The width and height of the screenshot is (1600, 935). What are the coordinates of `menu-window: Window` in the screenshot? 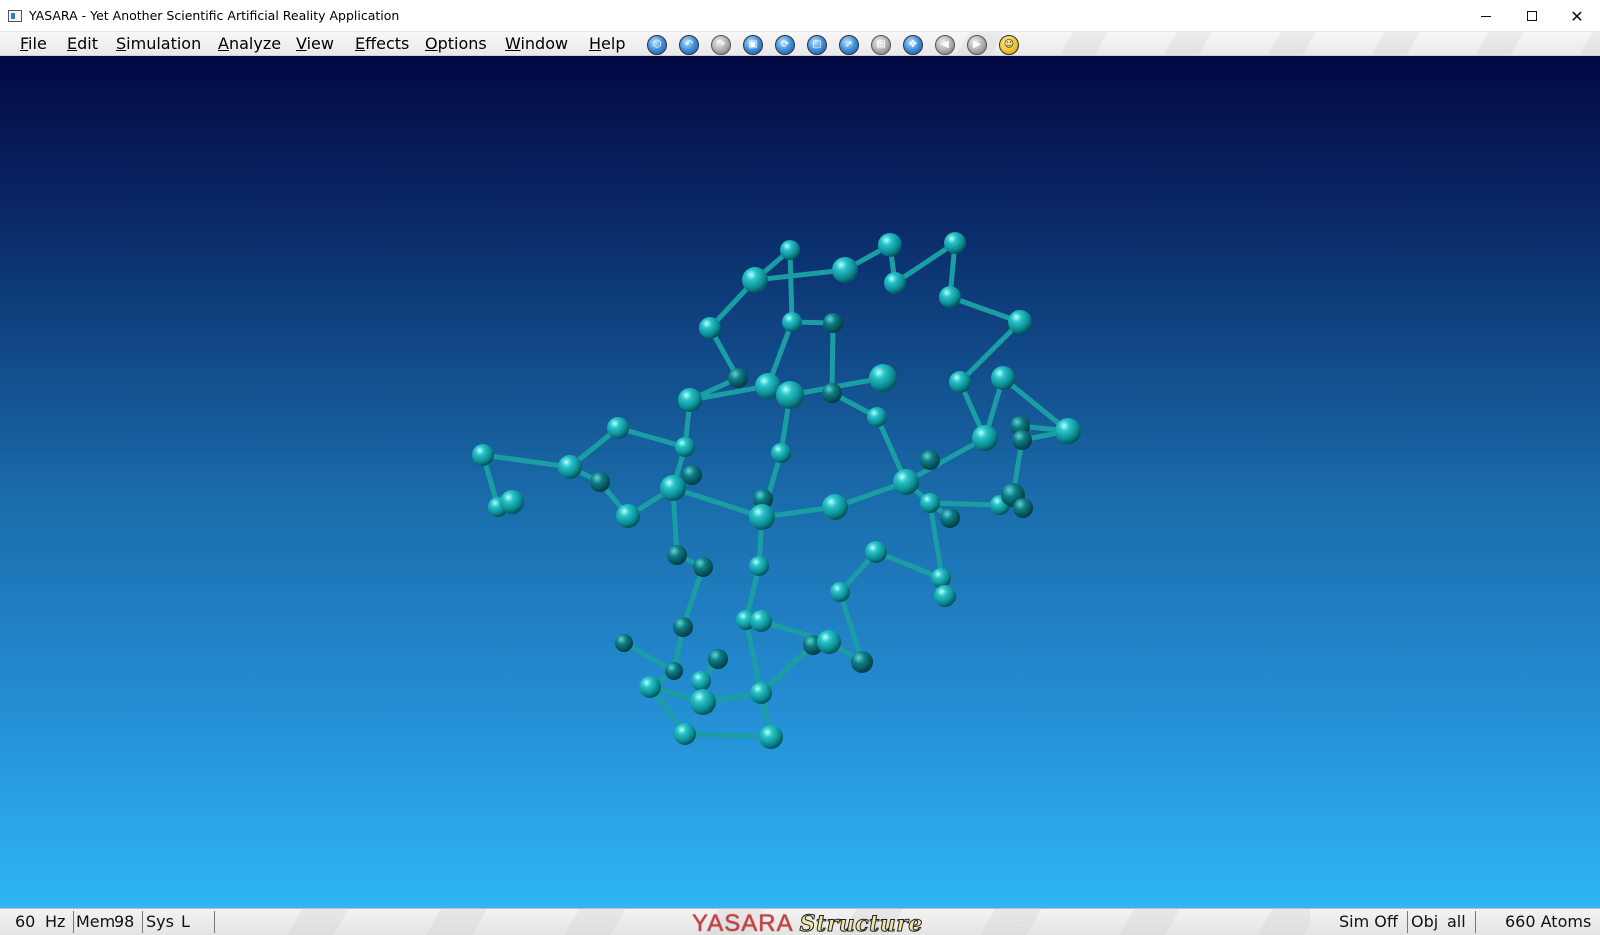 It's located at (536, 43).